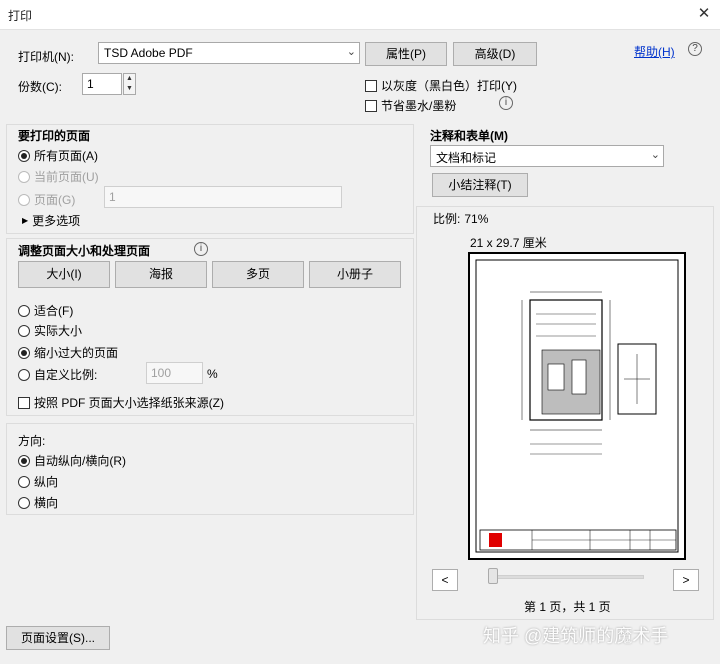  Describe the element at coordinates (25, 220) in the screenshot. I see `expand-arrow-icon: ▶` at that location.